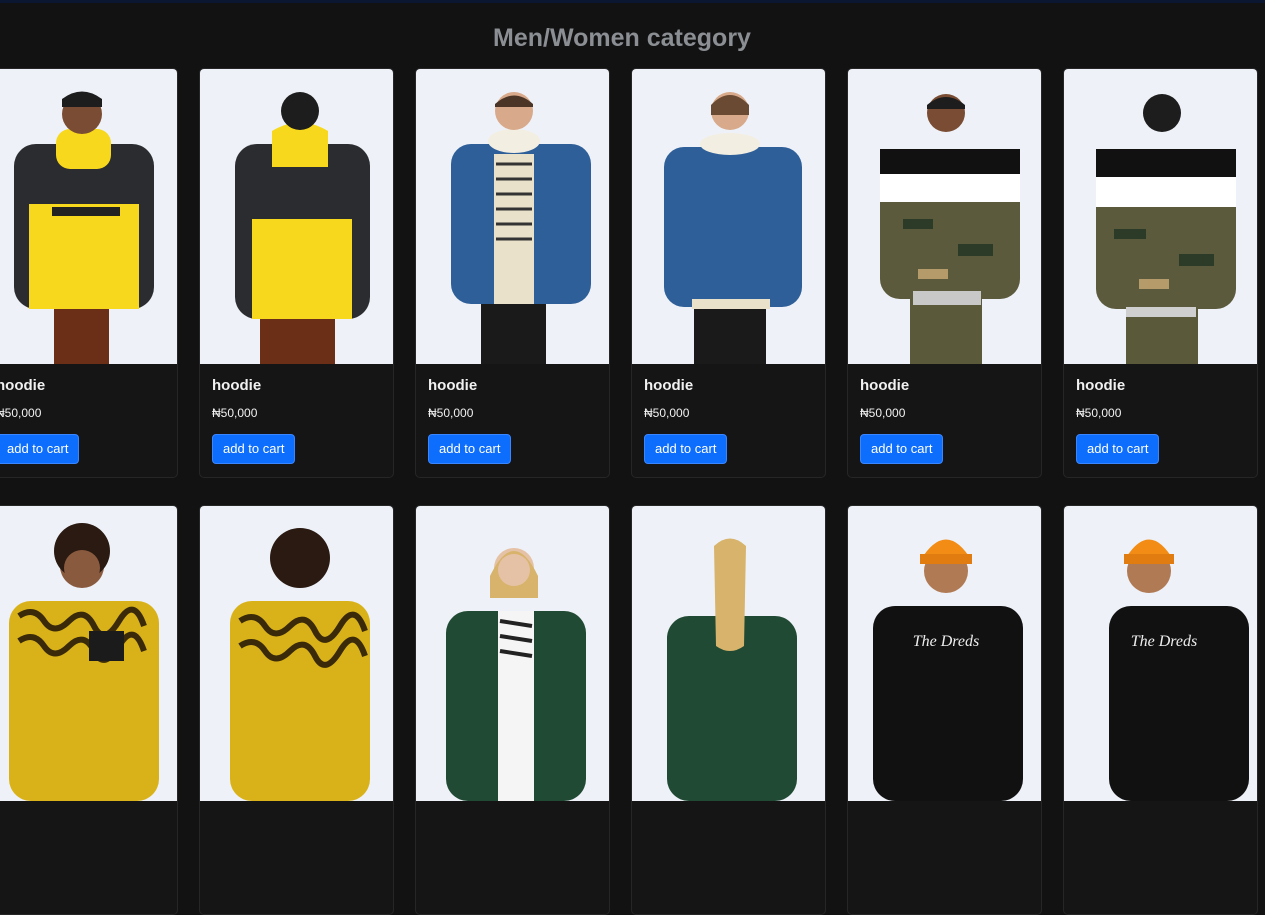 The width and height of the screenshot is (1265, 915). What do you see at coordinates (632, 1) in the screenshot?
I see `top-nav-edge` at bounding box center [632, 1].